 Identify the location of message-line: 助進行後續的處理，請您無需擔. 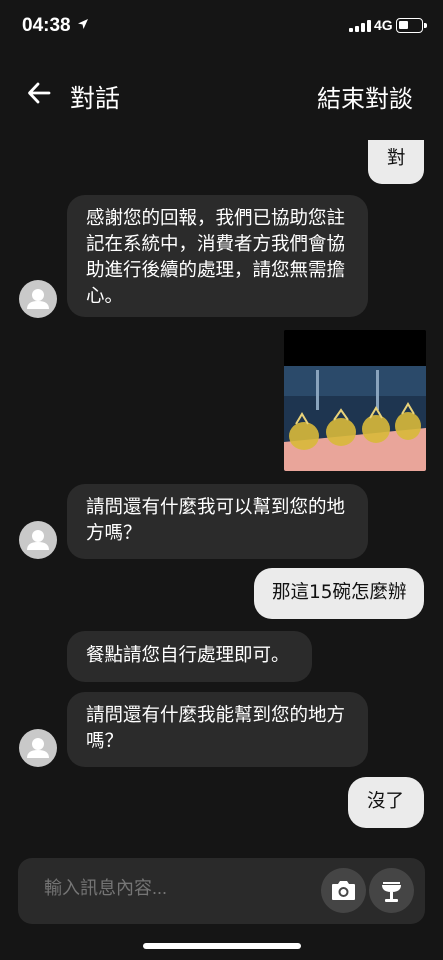
(216, 270).